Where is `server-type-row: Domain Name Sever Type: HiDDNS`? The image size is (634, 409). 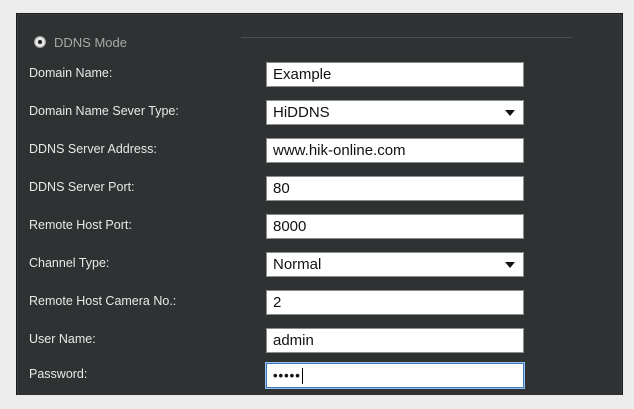
server-type-row: Domain Name Sever Type: HiDDNS is located at coordinates (279, 112).